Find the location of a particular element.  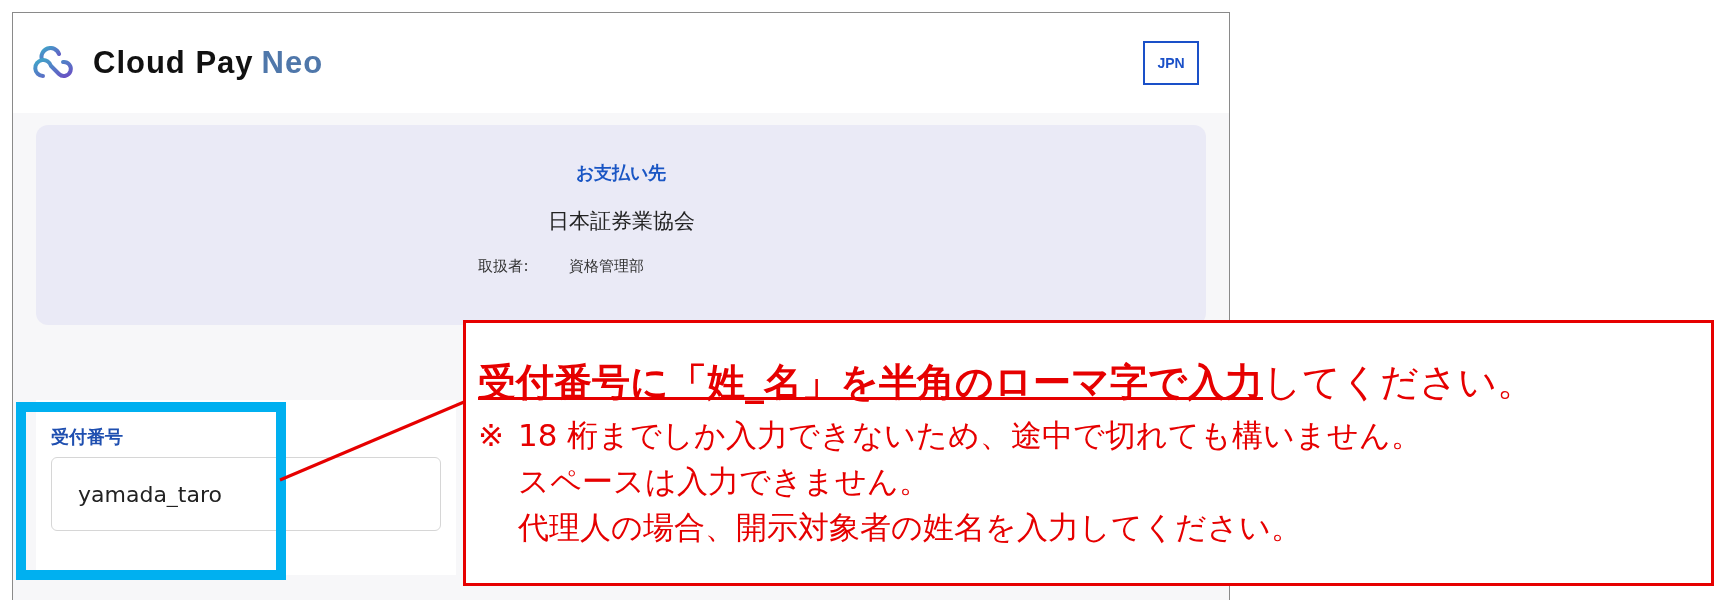

payee-heading: お支払い先 is located at coordinates (621, 173).